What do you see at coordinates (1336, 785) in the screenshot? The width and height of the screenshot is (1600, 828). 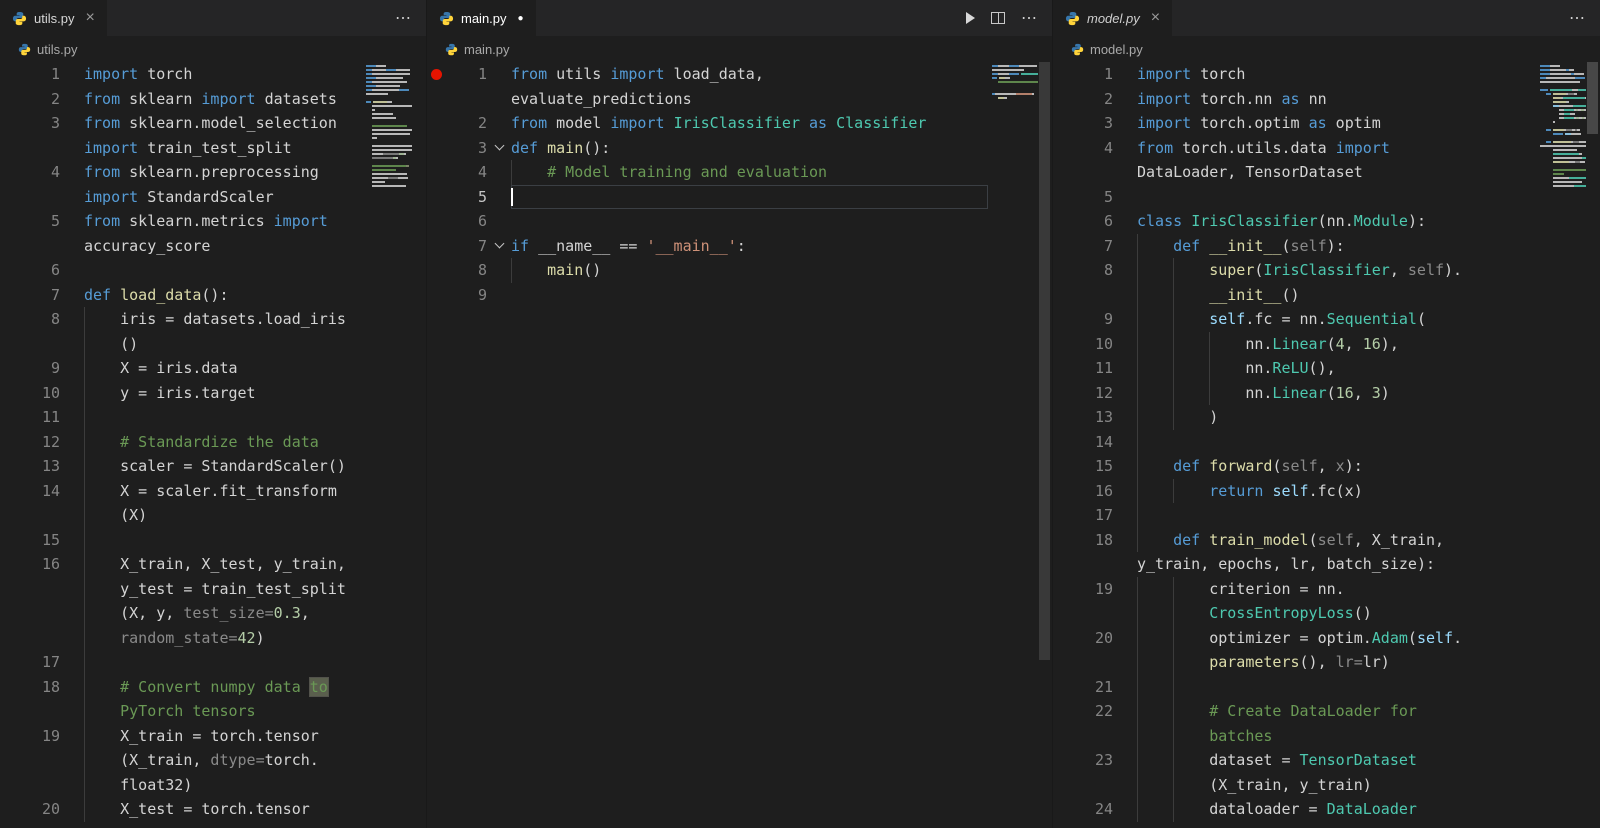 I see `code-text: (X_train, y_train)` at bounding box center [1336, 785].